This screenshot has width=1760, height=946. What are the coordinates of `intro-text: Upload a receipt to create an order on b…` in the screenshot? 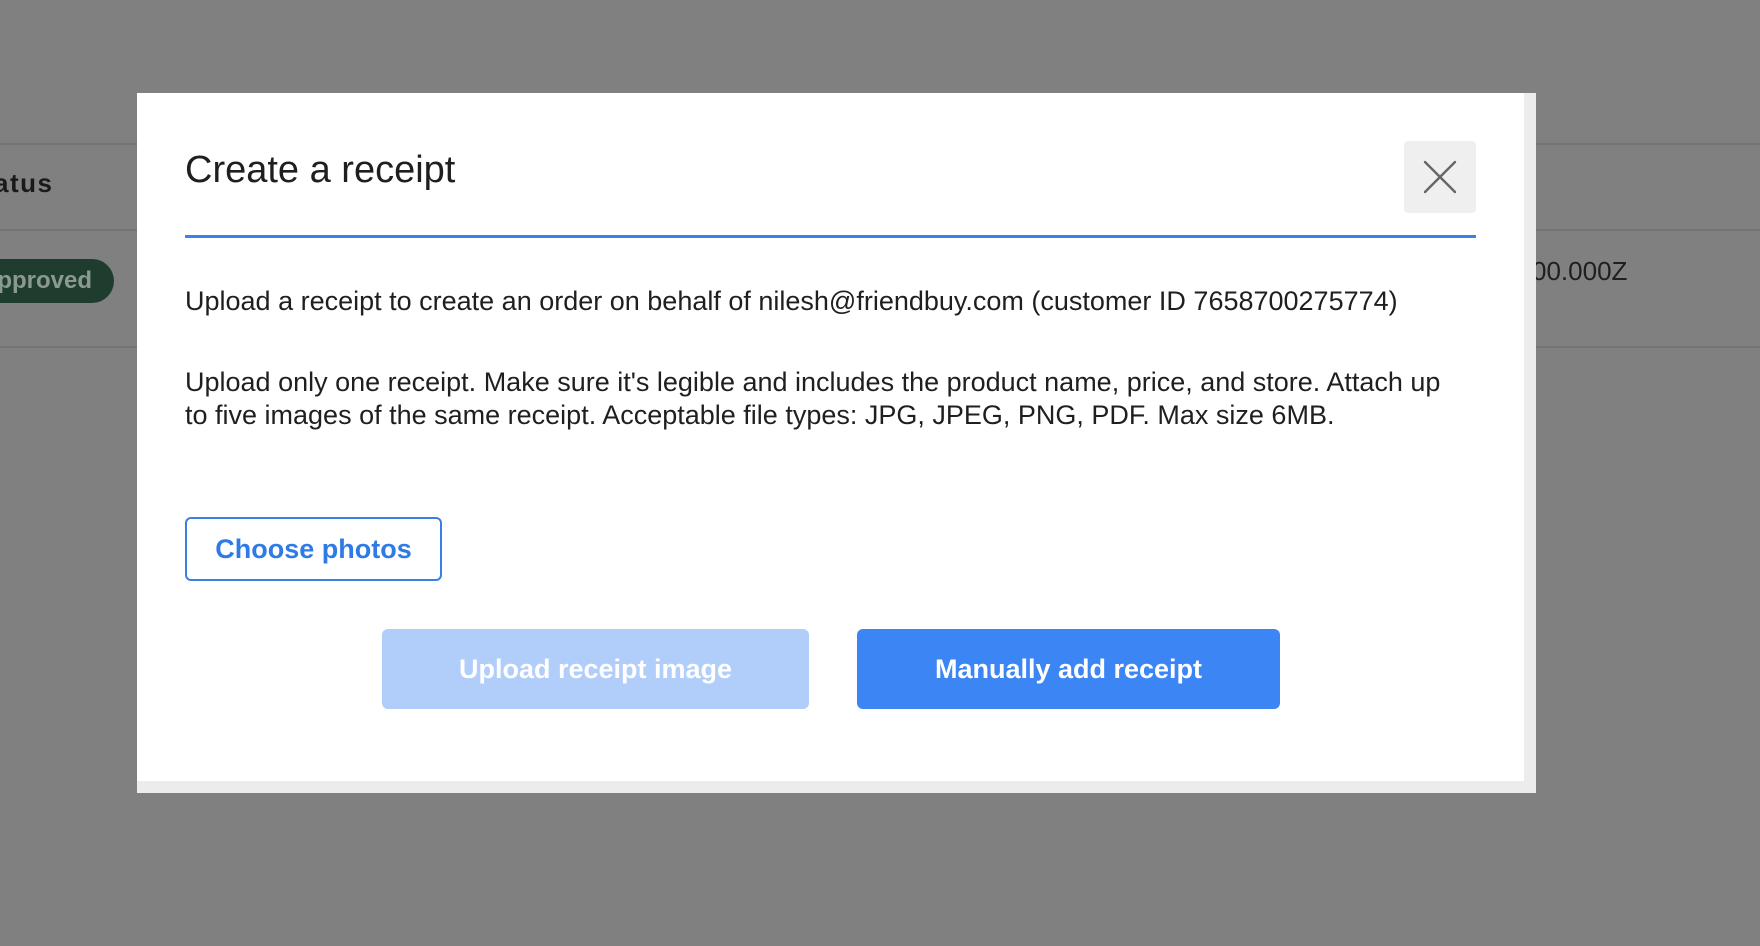 It's located at (791, 301).